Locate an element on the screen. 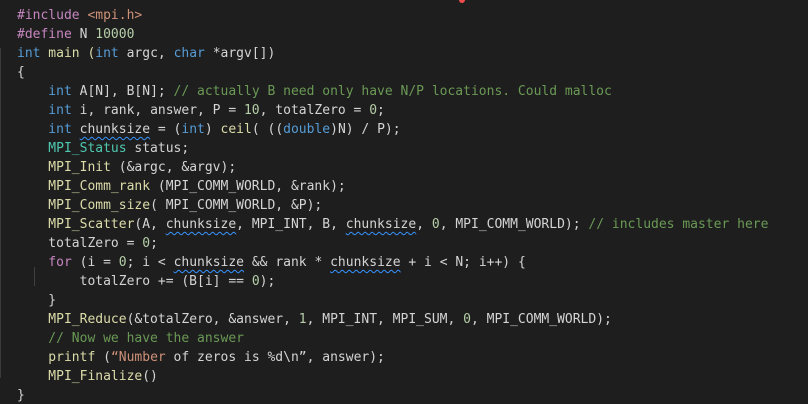 This screenshot has width=808, height=404. code-token: of zeros is %d\n”, answer); is located at coordinates (275, 357).